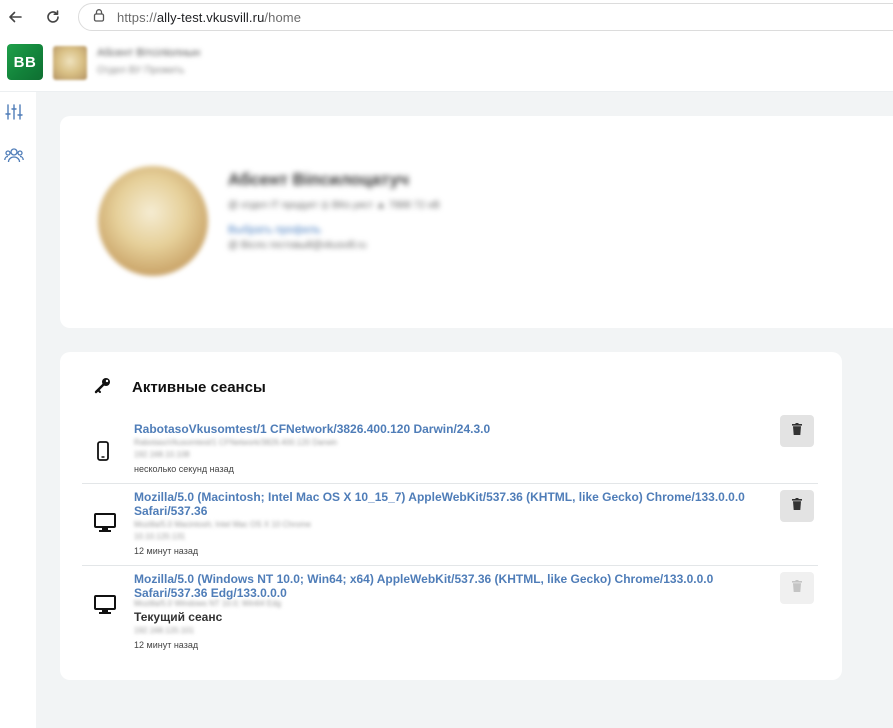 The width and height of the screenshot is (893, 728). Describe the element at coordinates (18, 410) in the screenshot. I see `sidebar` at that location.